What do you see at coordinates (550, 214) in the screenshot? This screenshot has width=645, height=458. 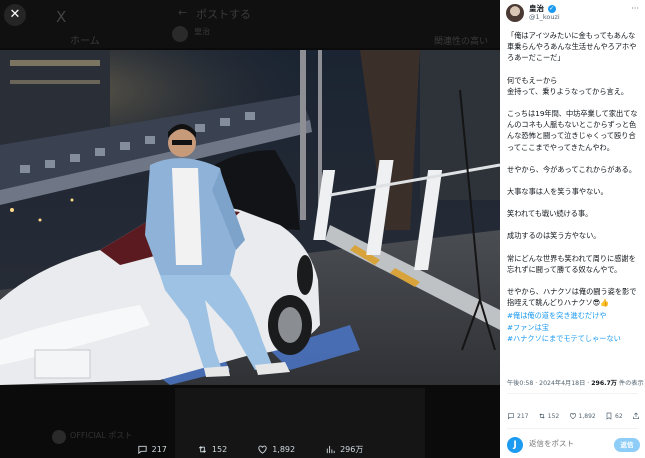 I see `post-paragraph: 笑われても戦い続ける事。` at bounding box center [550, 214].